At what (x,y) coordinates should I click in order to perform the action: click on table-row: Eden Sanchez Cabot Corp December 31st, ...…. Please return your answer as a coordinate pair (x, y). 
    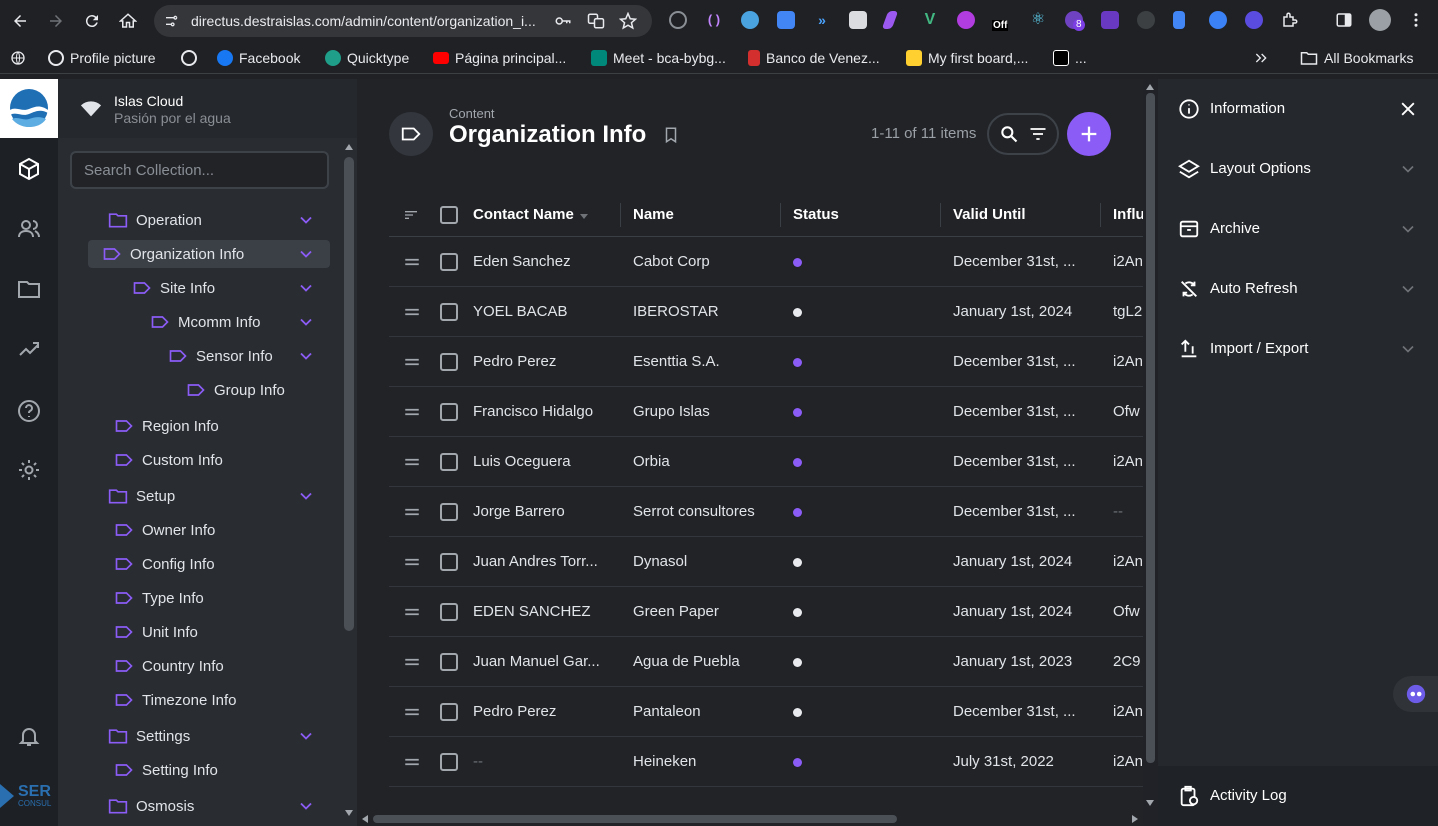
    Looking at the image, I should click on (766, 262).